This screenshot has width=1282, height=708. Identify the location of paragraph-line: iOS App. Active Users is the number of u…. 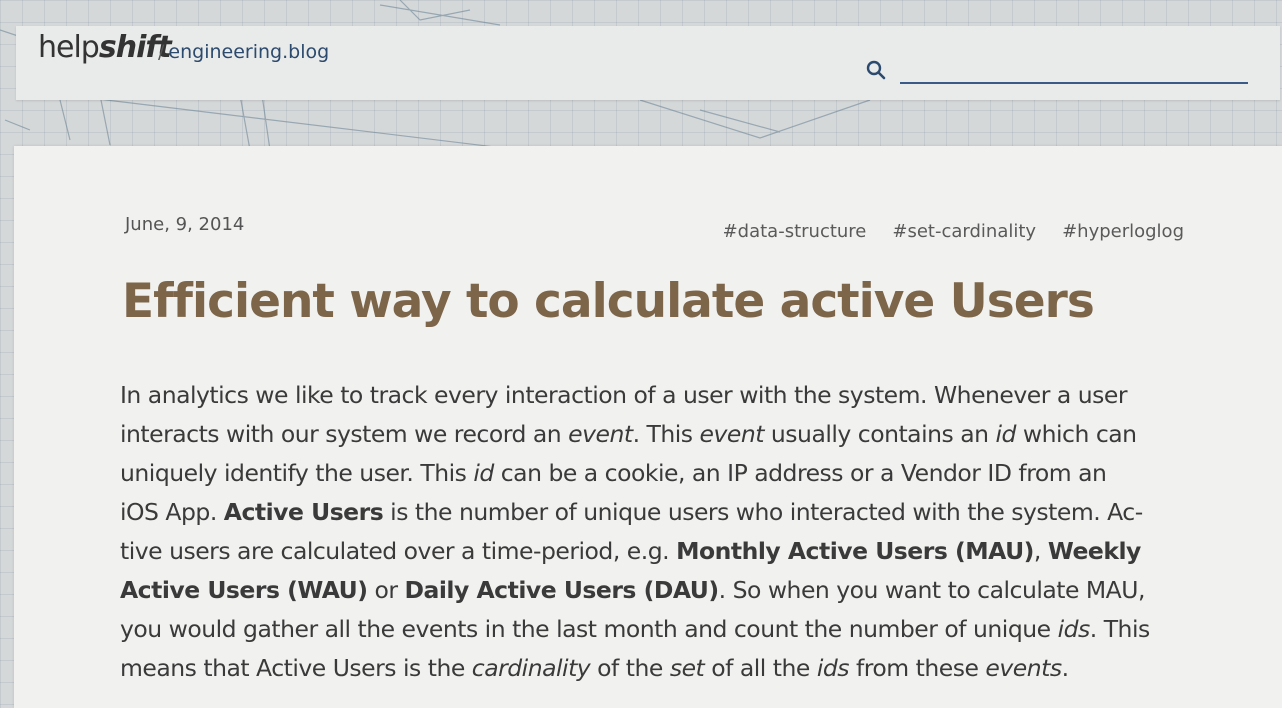
(665, 512).